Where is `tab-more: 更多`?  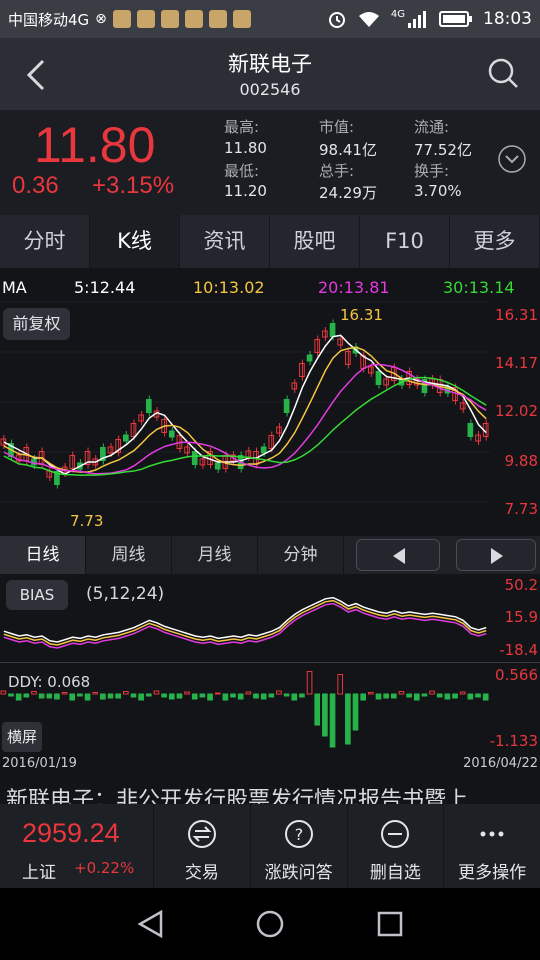
tab-more: 更多 is located at coordinates (495, 241).